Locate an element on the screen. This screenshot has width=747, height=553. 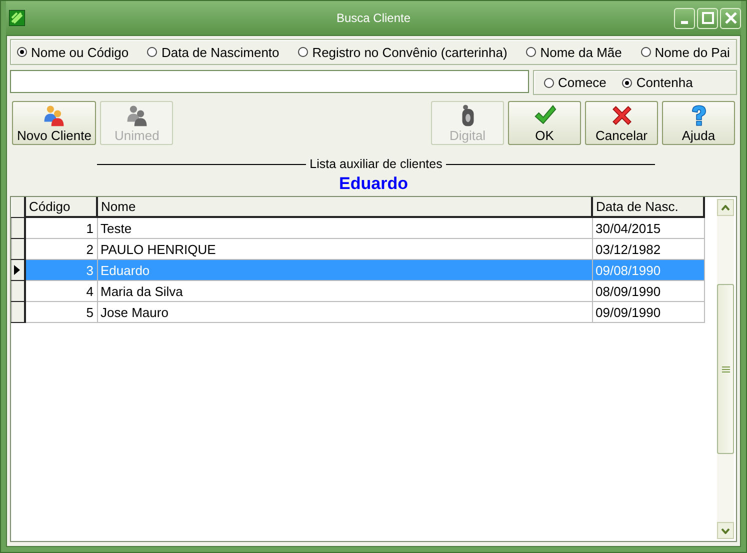
grip-icon is located at coordinates (726, 369).